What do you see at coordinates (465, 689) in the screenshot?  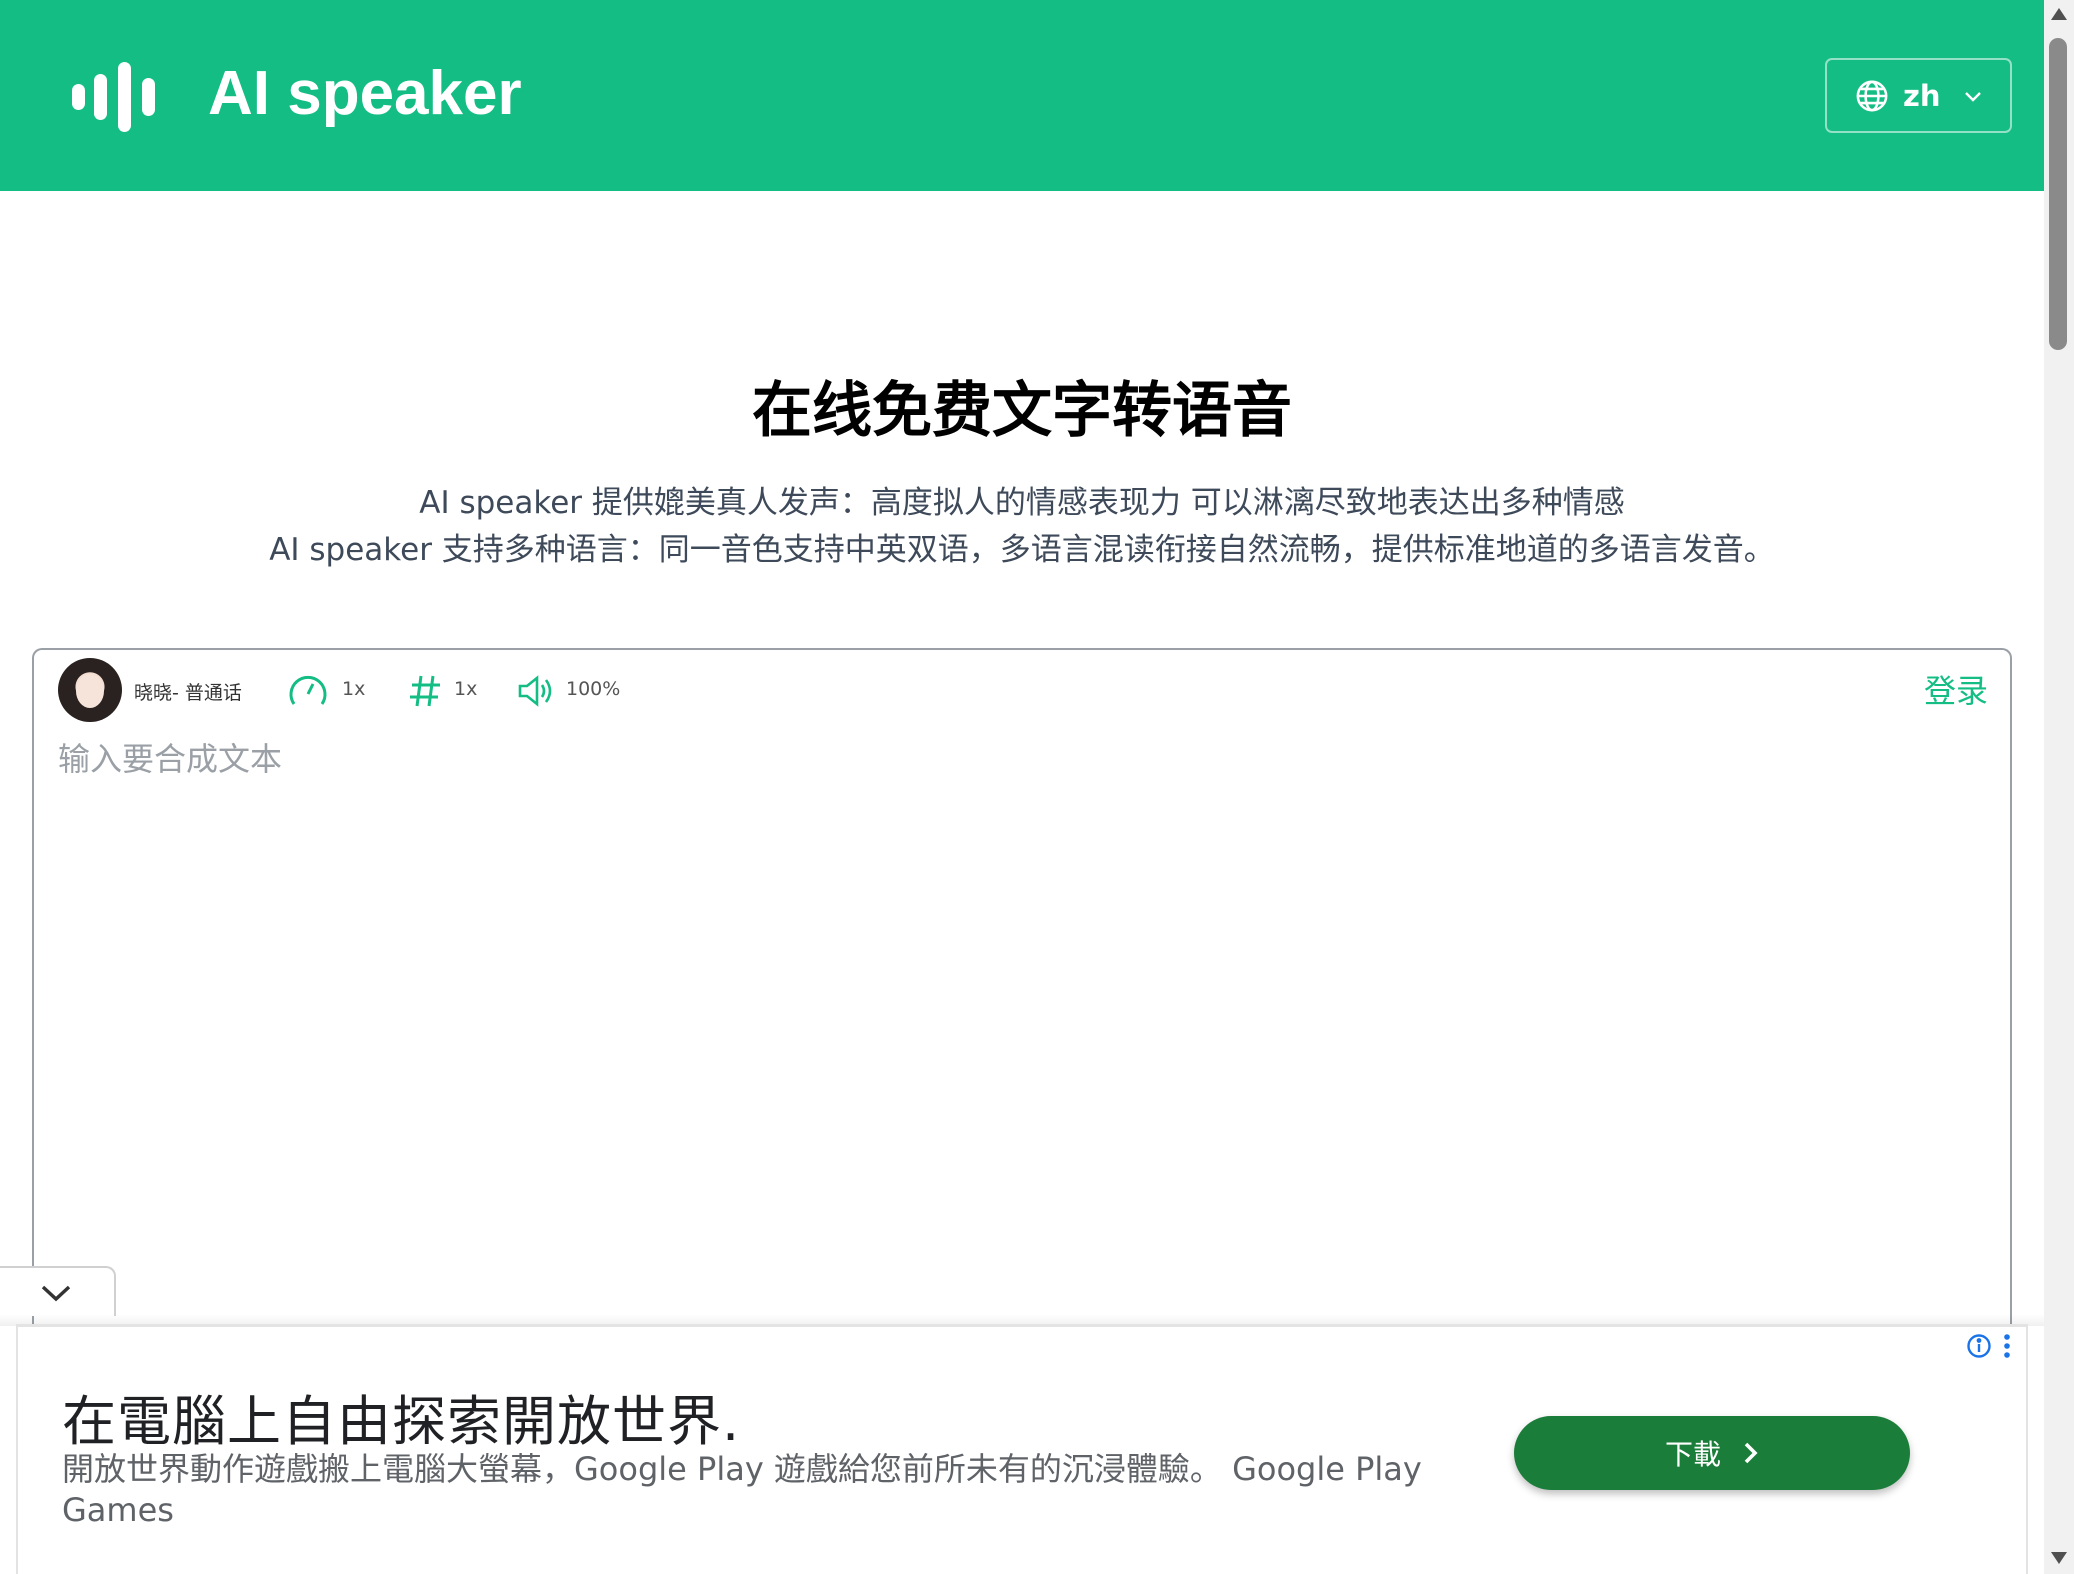 I see `pitch-value: 1x` at bounding box center [465, 689].